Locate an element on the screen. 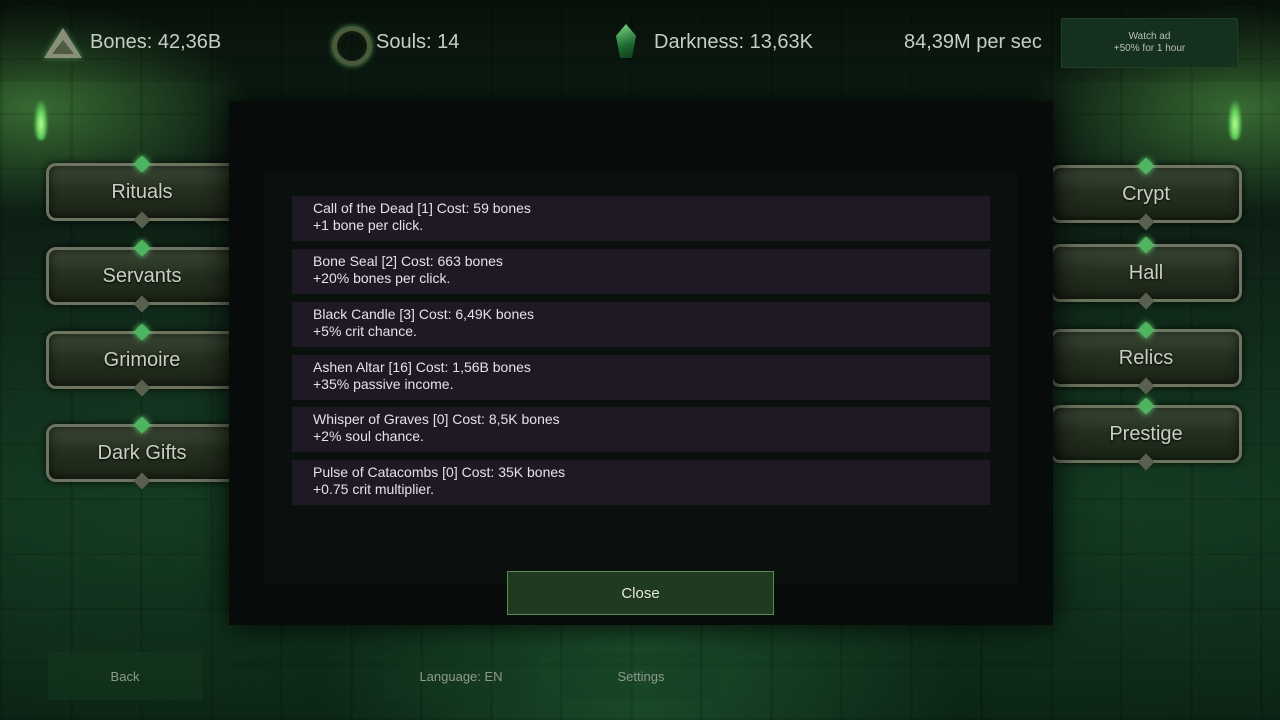 The height and width of the screenshot is (720, 1280). relics-button: Relics is located at coordinates (1146, 358).